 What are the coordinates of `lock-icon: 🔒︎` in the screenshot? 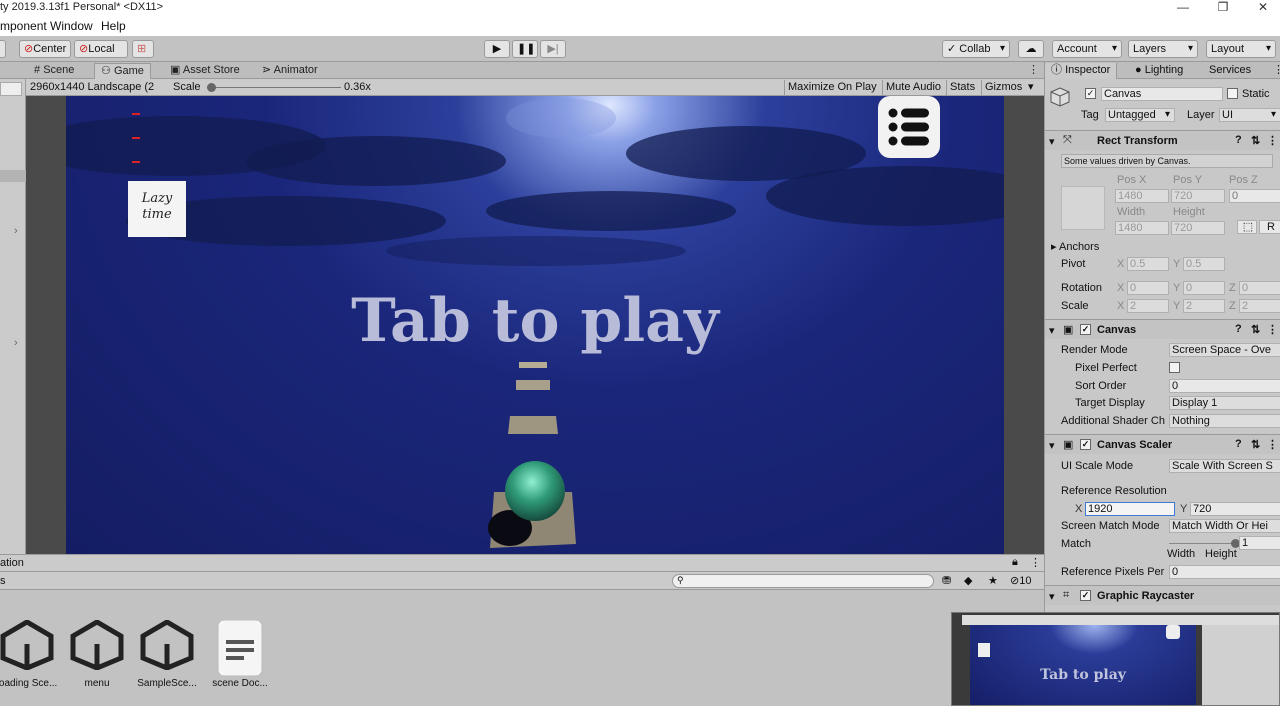 It's located at (1015, 562).